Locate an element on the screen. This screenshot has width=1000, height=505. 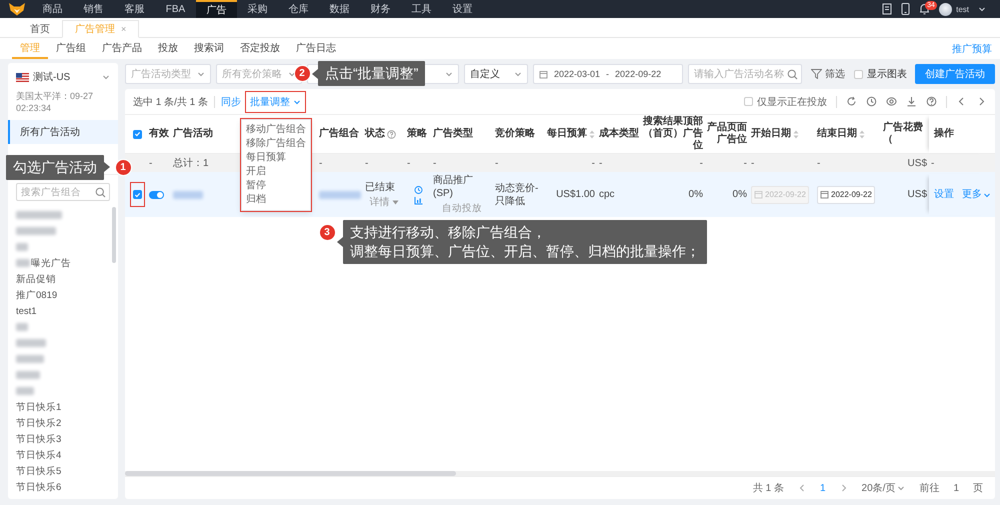
list-item: 节日快乐1 is located at coordinates (39, 407).